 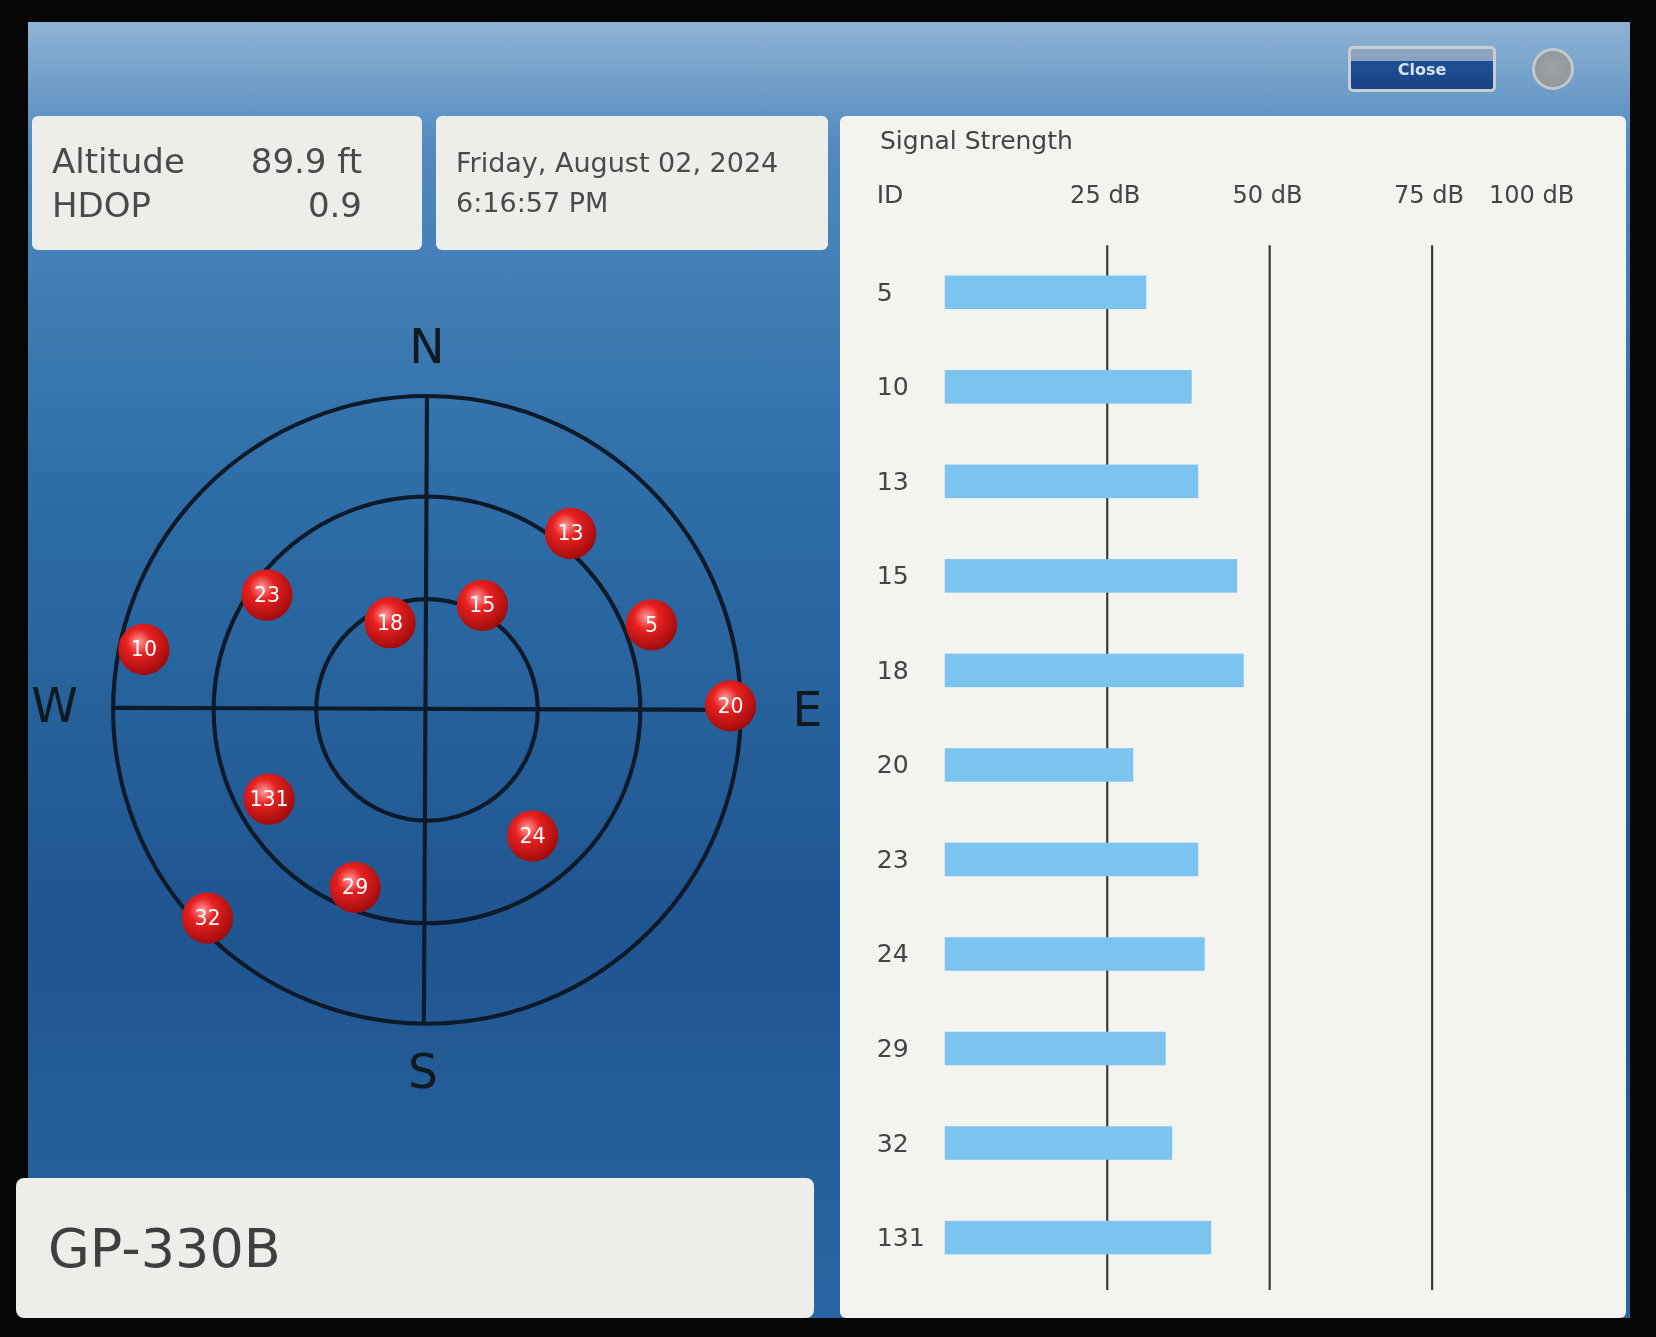 I want to click on tick-label: 75 dB, so click(x=1429, y=194).